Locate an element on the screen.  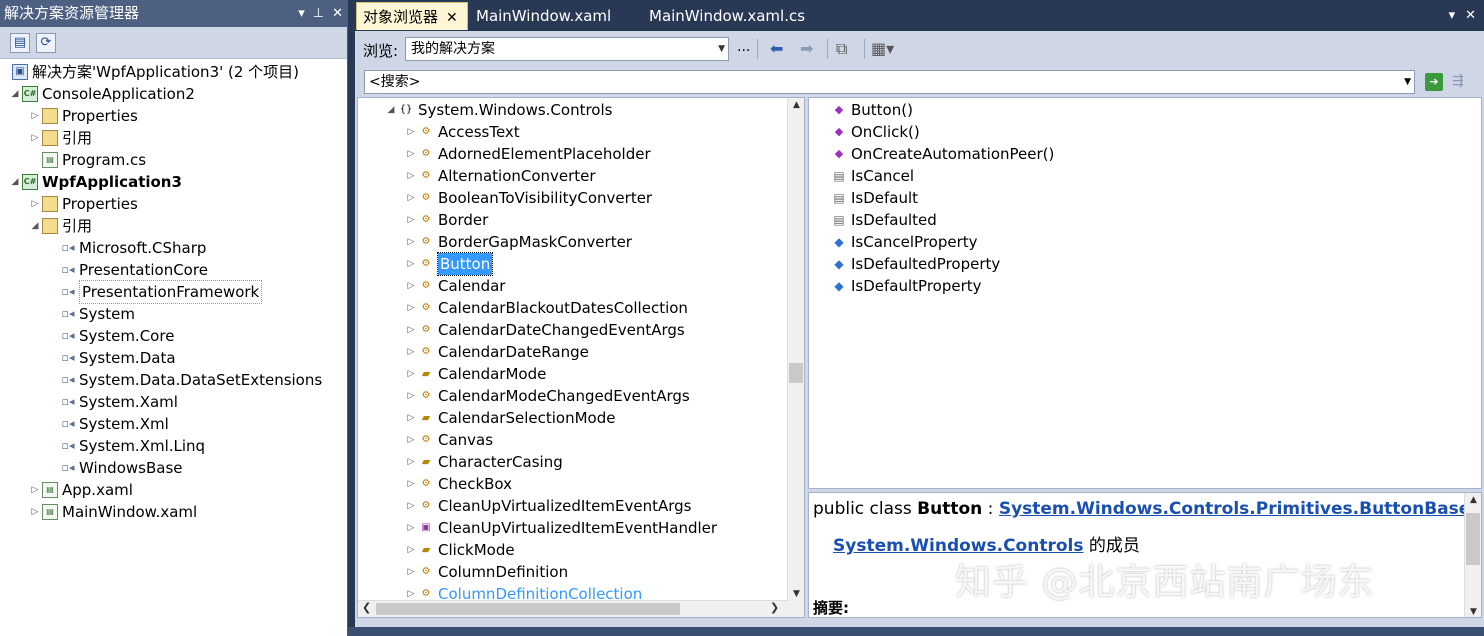
tree-item: ▫◂ System.Data is located at coordinates (111, 358).